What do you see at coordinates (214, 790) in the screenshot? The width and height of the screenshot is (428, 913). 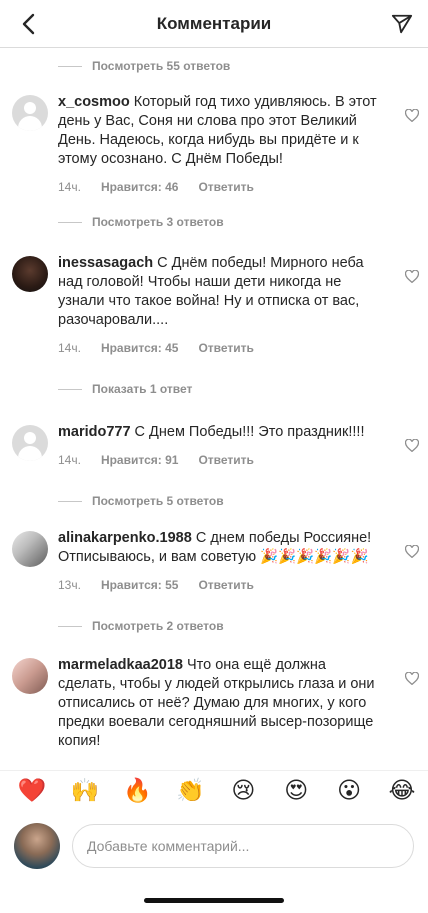 I see `quick-emoji-bar: ❤️ 🙌 🔥 👏 😢 😍 😮 😂` at bounding box center [214, 790].